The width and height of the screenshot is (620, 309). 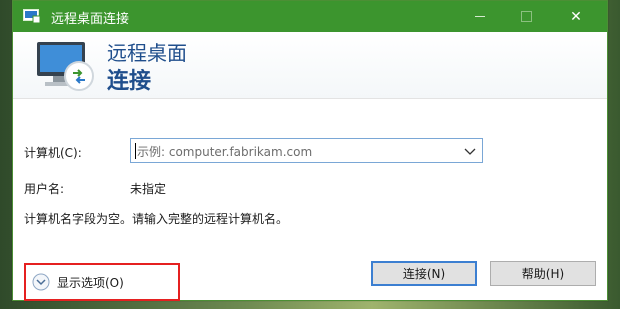 I want to click on close-icon: ✕, so click(x=576, y=16).